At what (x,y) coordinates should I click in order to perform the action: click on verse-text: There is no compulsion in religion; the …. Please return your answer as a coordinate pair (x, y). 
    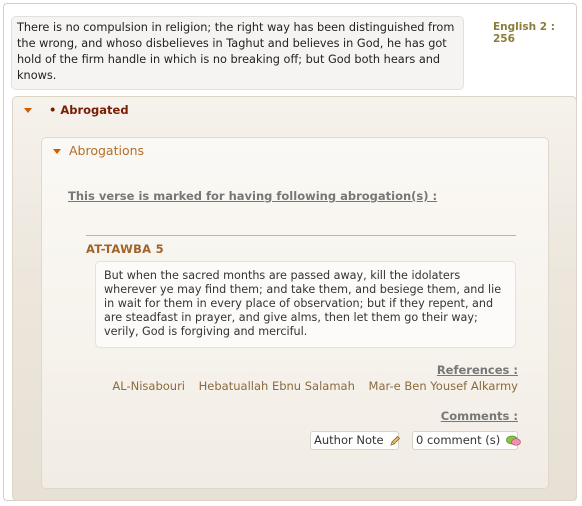
    Looking at the image, I should click on (237, 53).